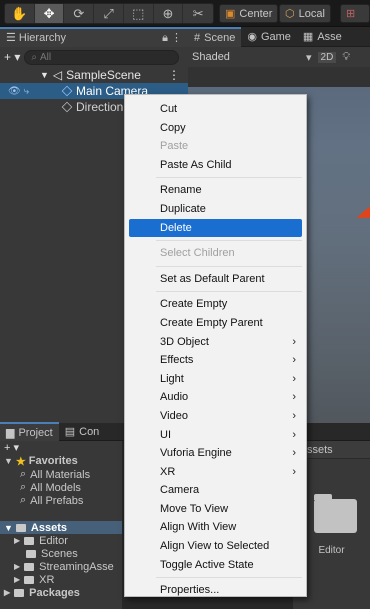  I want to click on menu-item-copy: Copy, so click(215, 128).